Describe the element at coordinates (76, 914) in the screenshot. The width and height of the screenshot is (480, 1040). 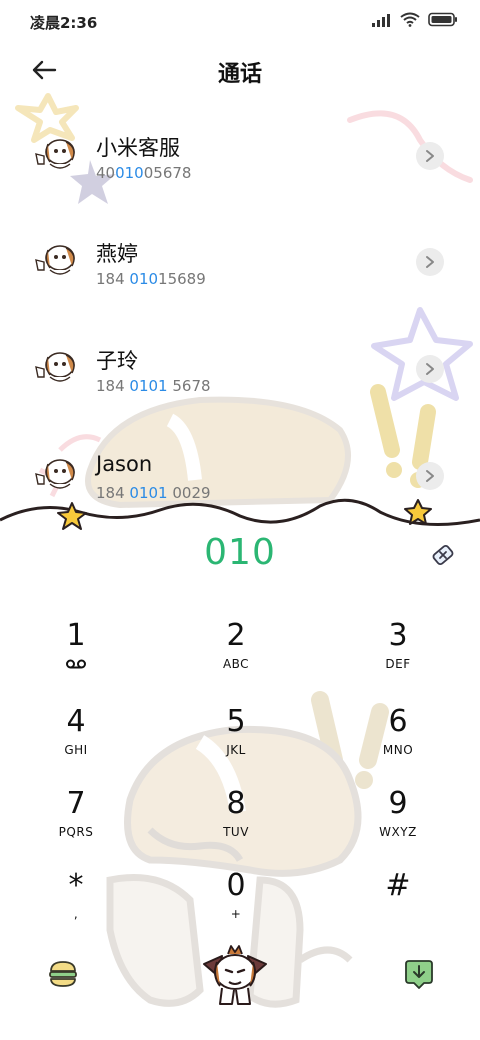
I see `key-letters: ,` at that location.